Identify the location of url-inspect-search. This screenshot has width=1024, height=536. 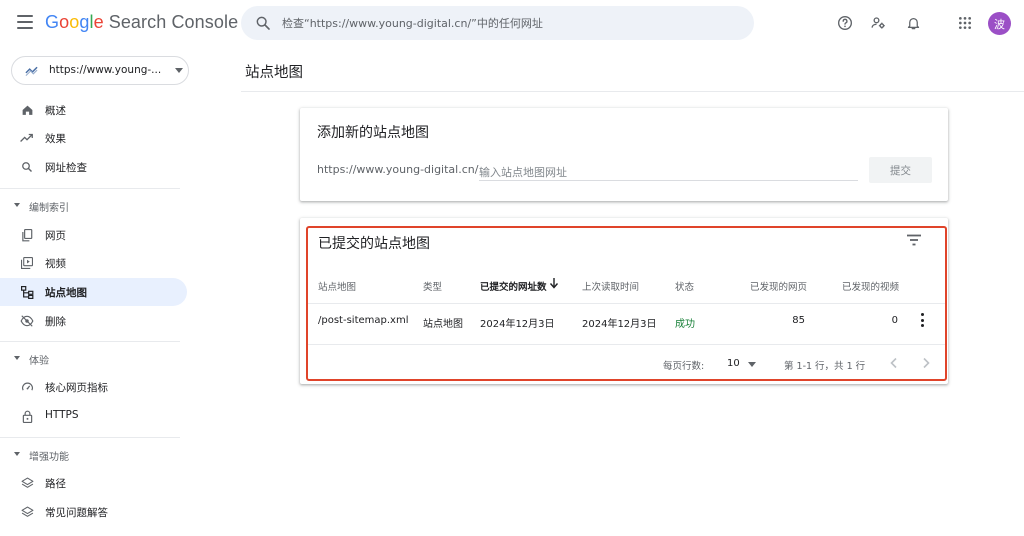
(497, 23).